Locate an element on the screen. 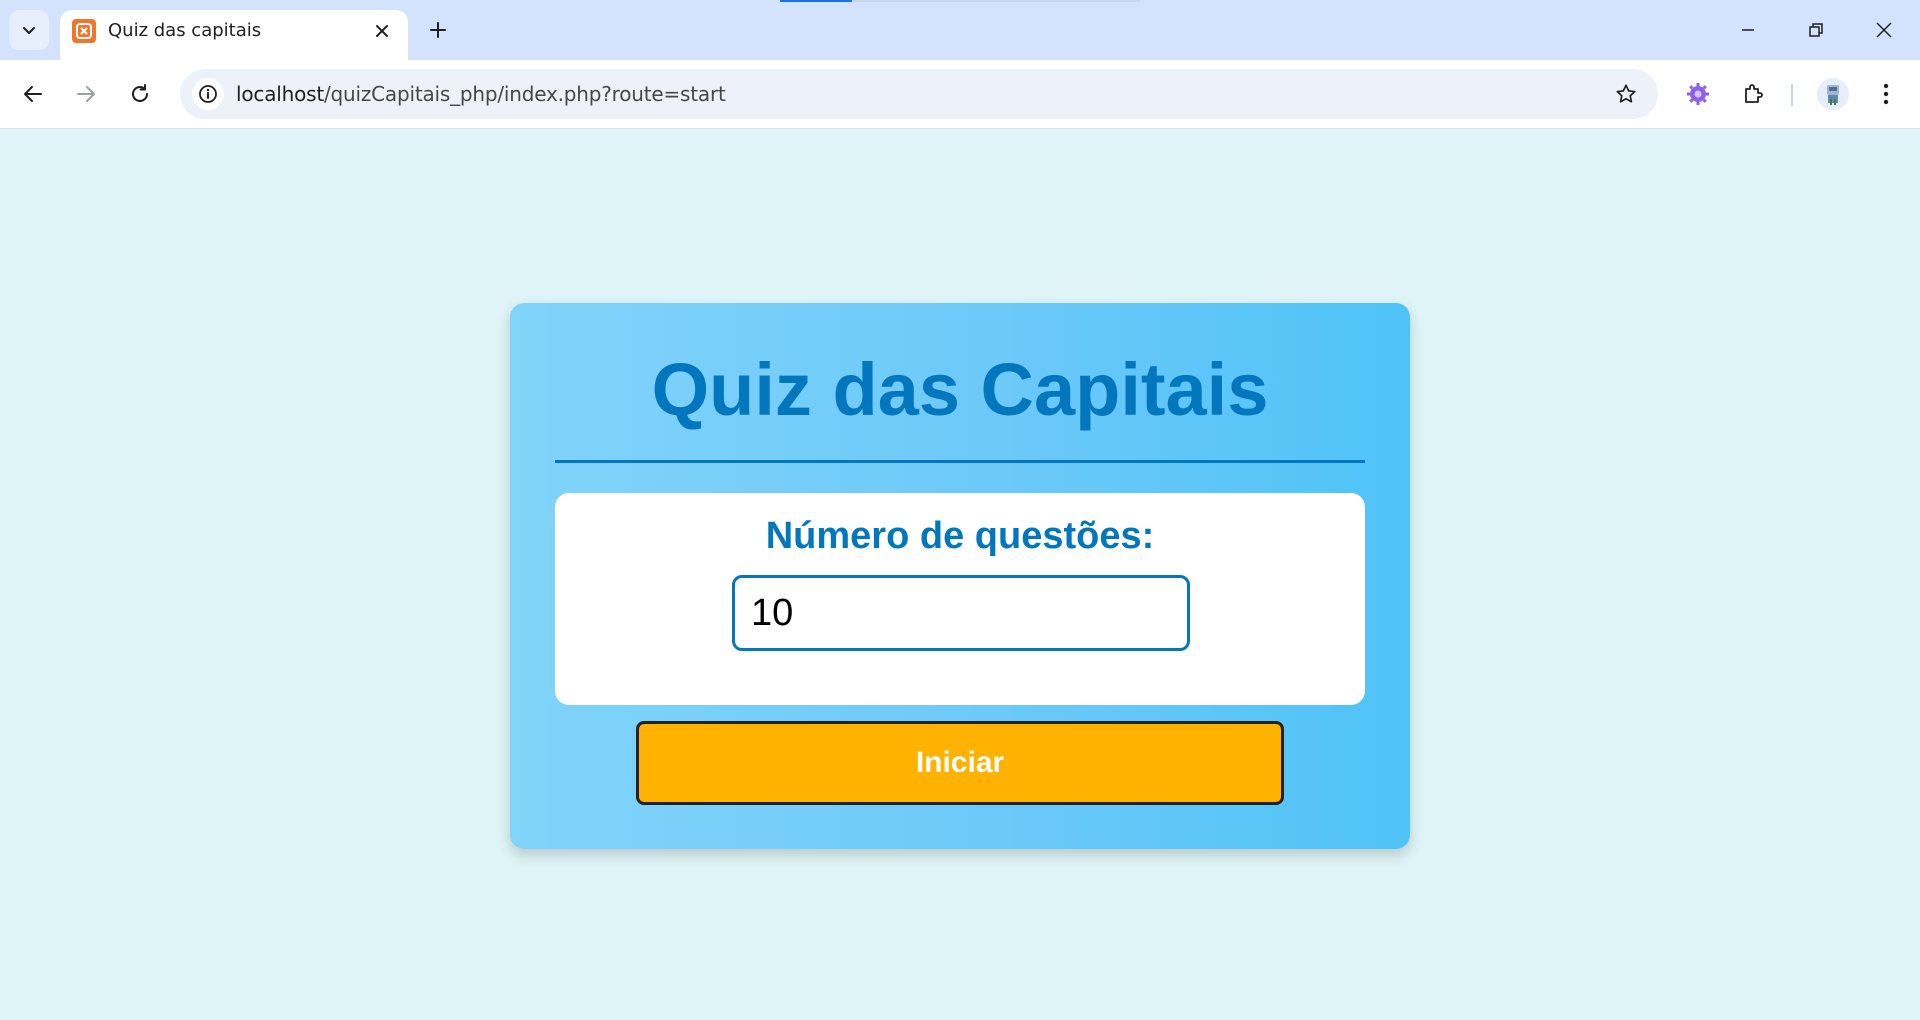 This screenshot has width=1920, height=1020. extensions-button is located at coordinates (1753, 94).